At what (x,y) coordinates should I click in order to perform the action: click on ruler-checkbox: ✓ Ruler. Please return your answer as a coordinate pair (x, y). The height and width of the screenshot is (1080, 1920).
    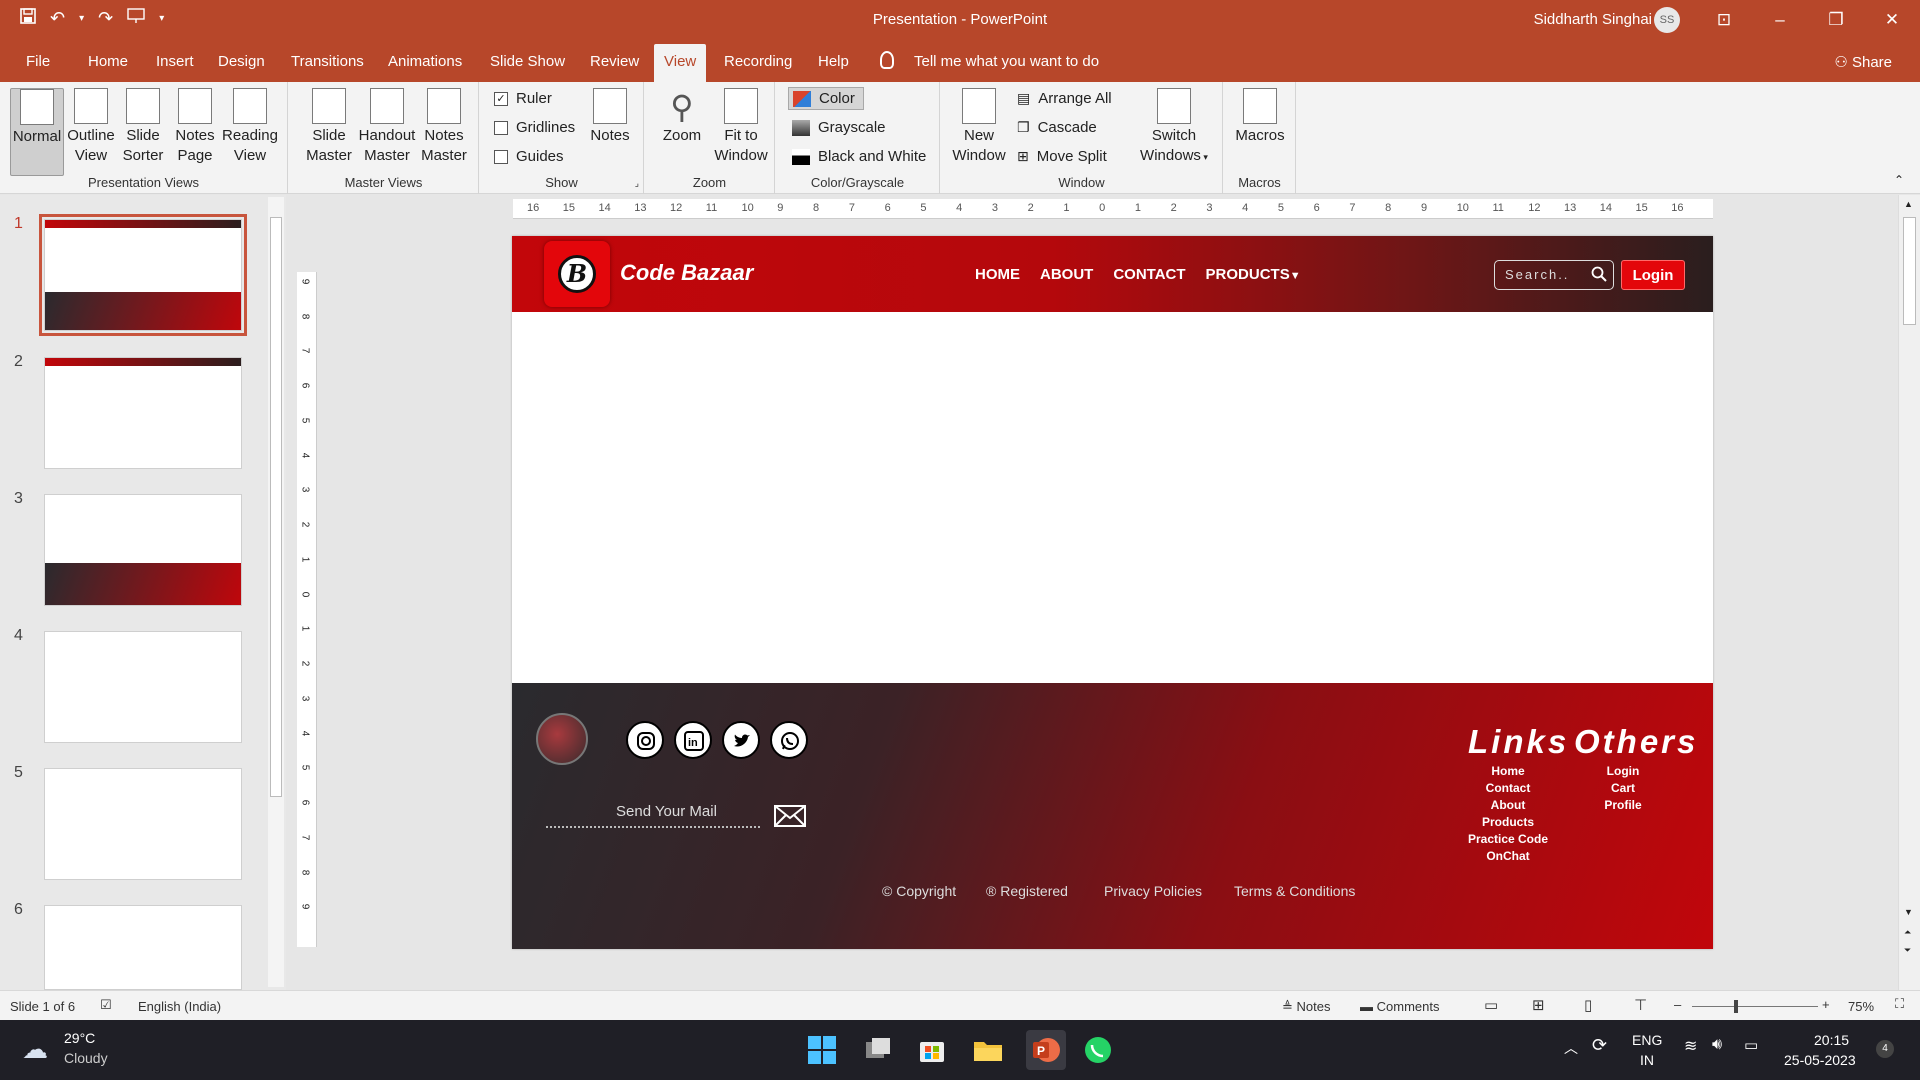
    Looking at the image, I should click on (523, 98).